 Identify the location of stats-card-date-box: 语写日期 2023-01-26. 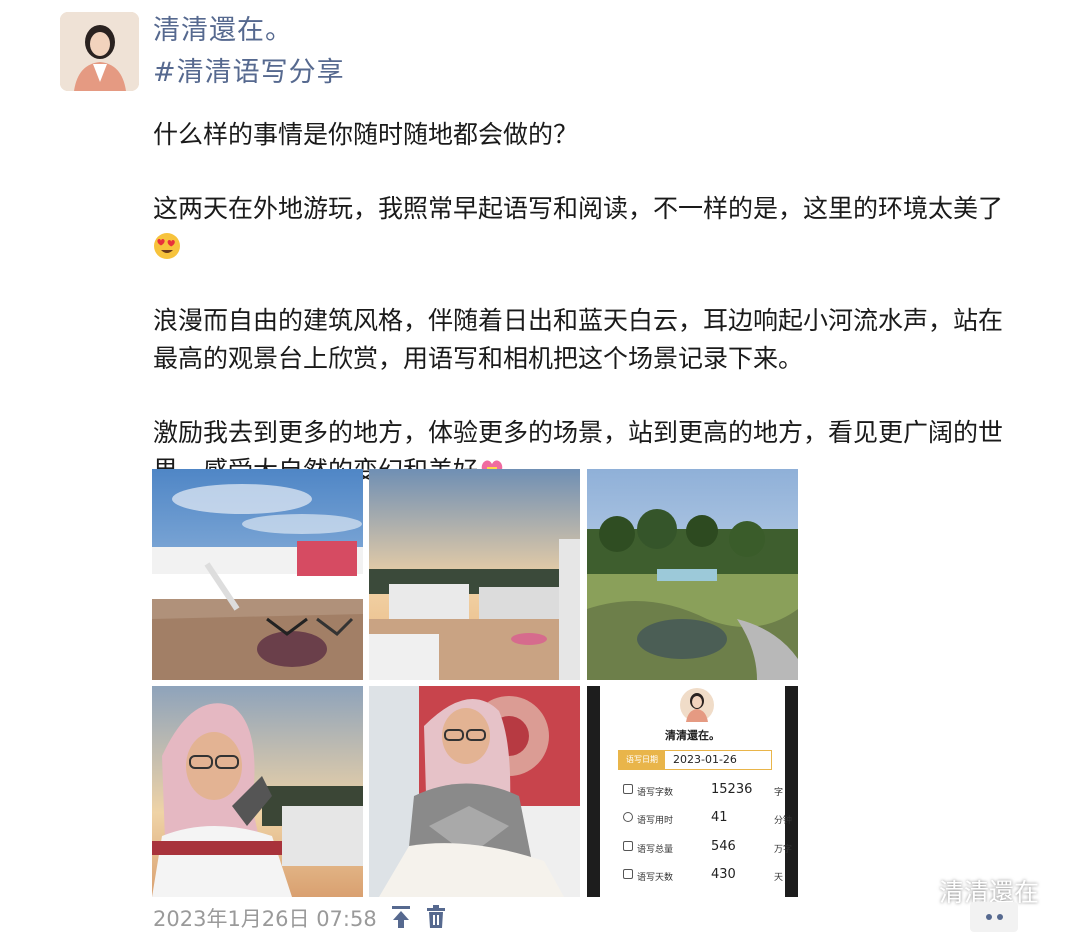
(695, 760).